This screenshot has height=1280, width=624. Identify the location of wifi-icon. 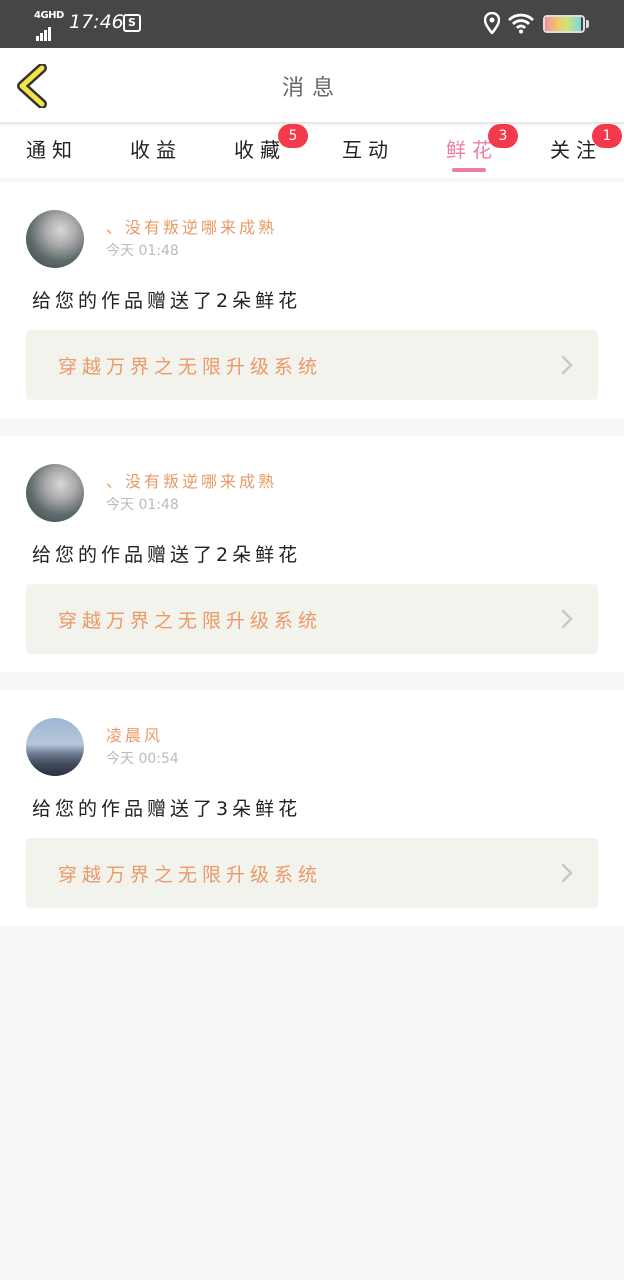
(521, 23).